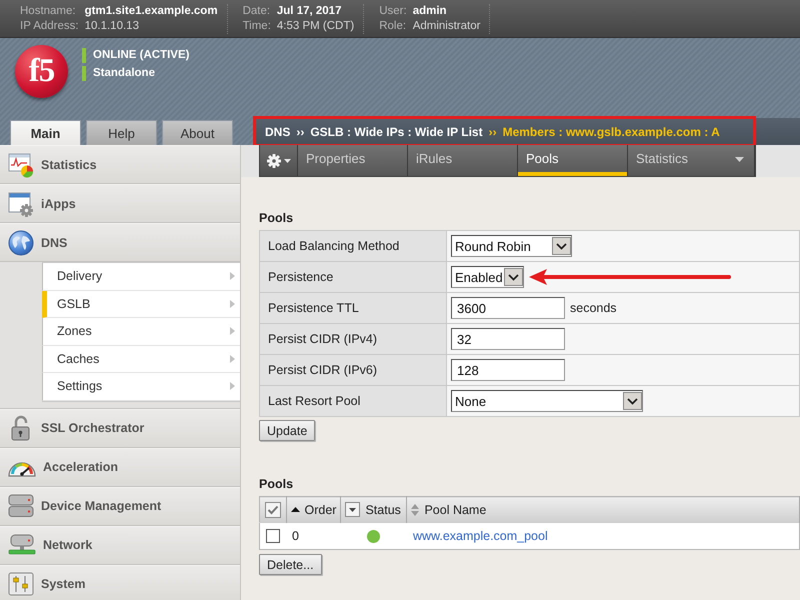 The image size is (800, 600). I want to click on sidebar-item: SSL Orchestrator, so click(120, 428).